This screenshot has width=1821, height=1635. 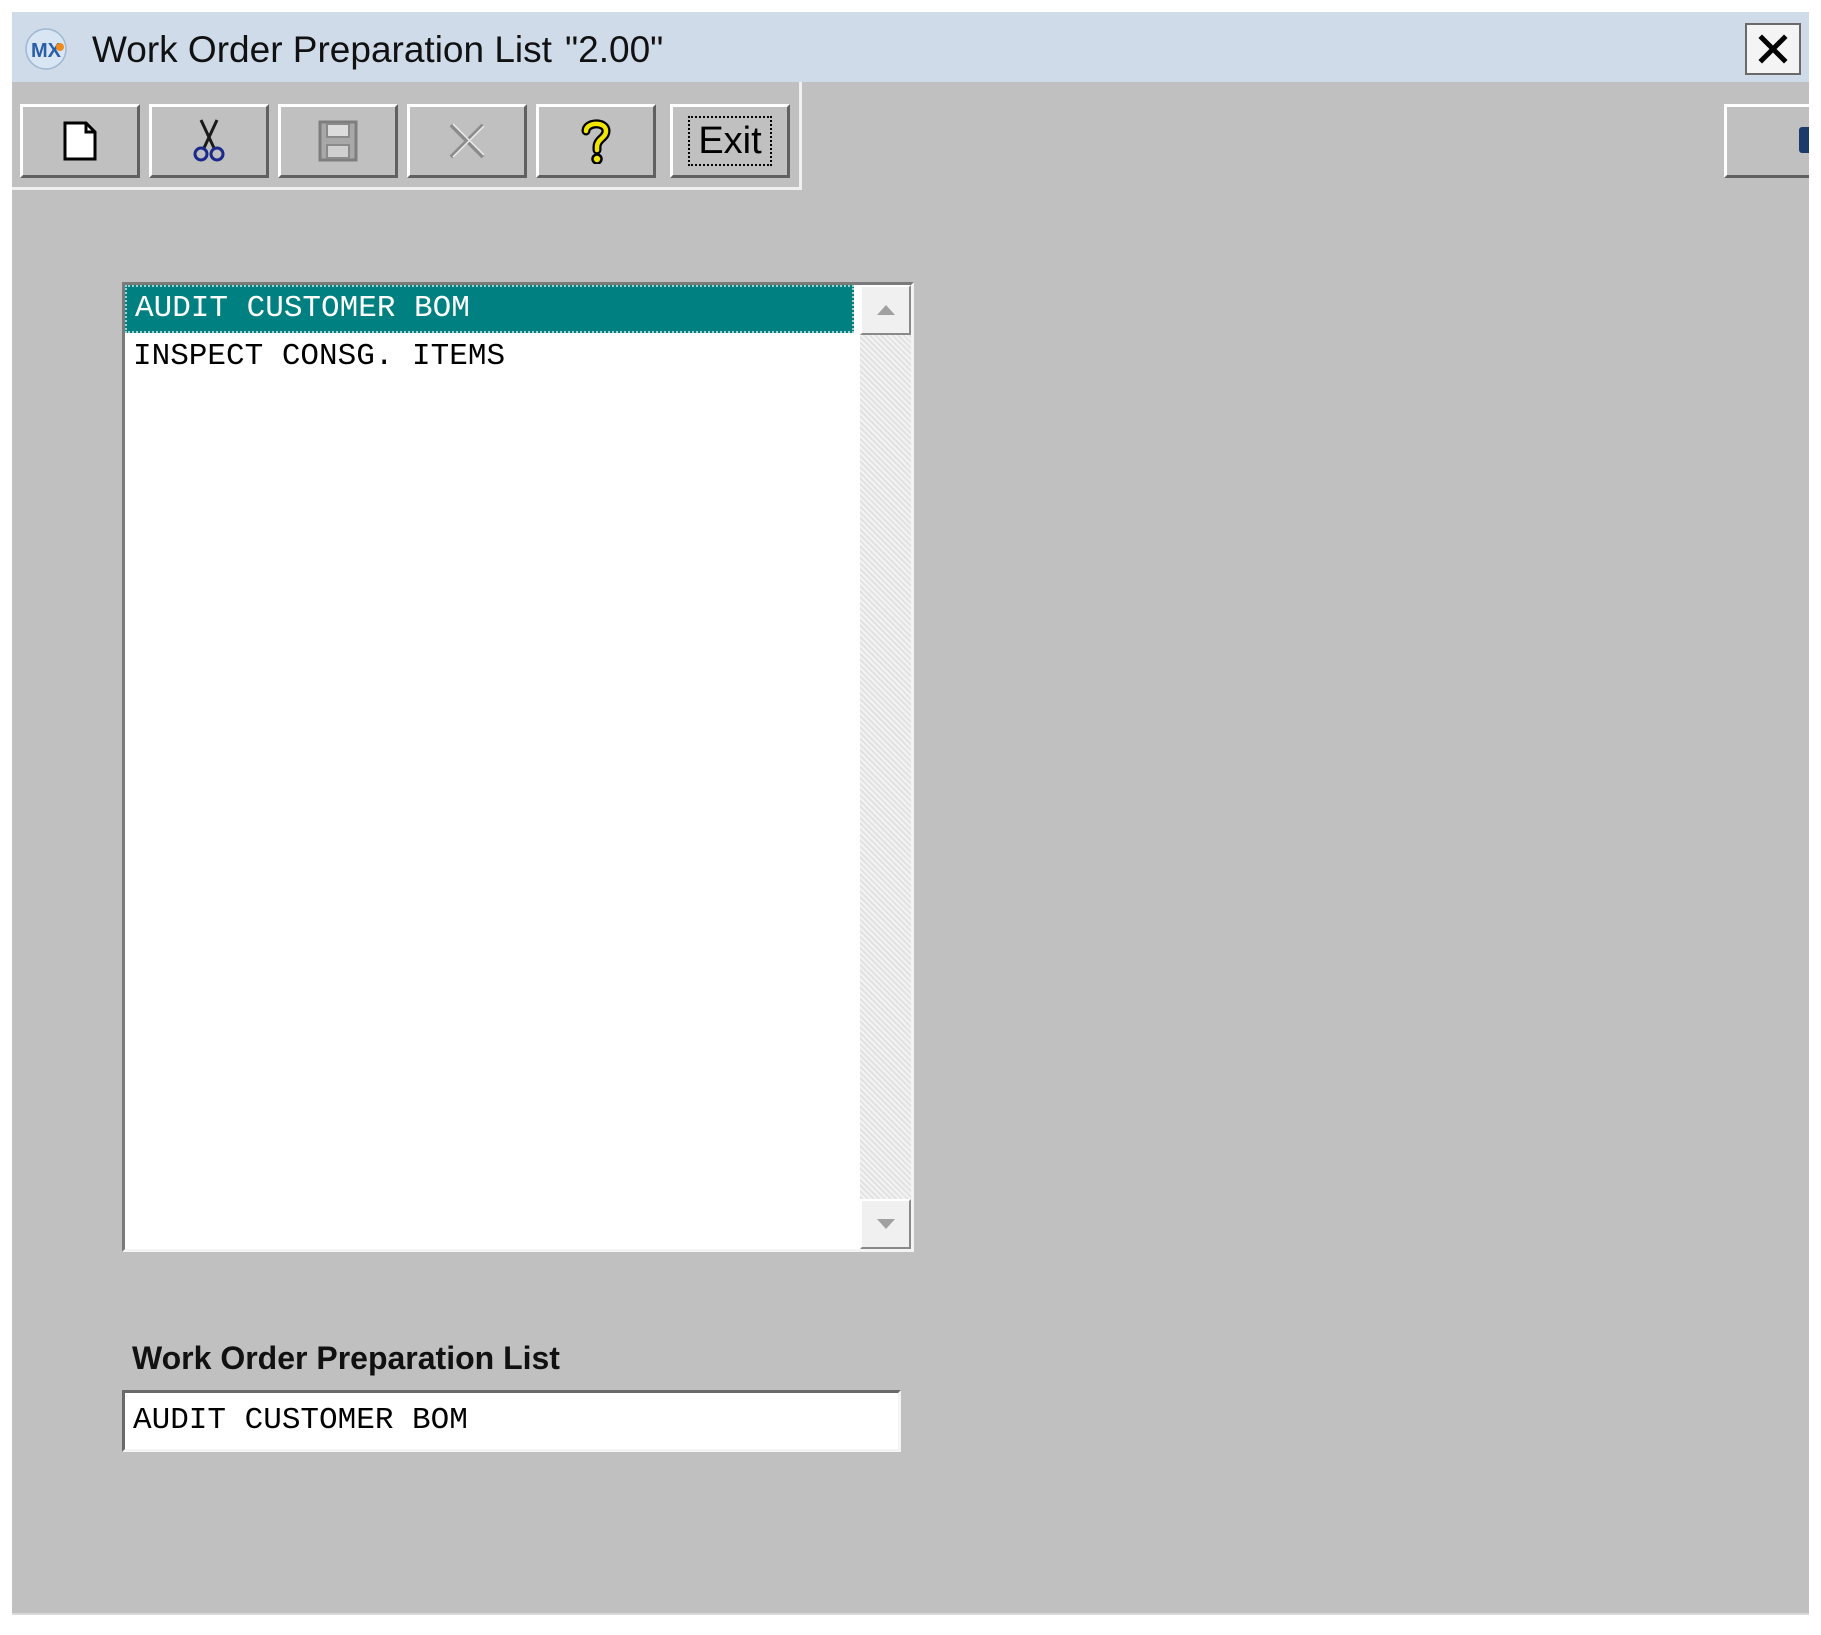 What do you see at coordinates (885, 767) in the screenshot?
I see `vertical-scrollbar` at bounding box center [885, 767].